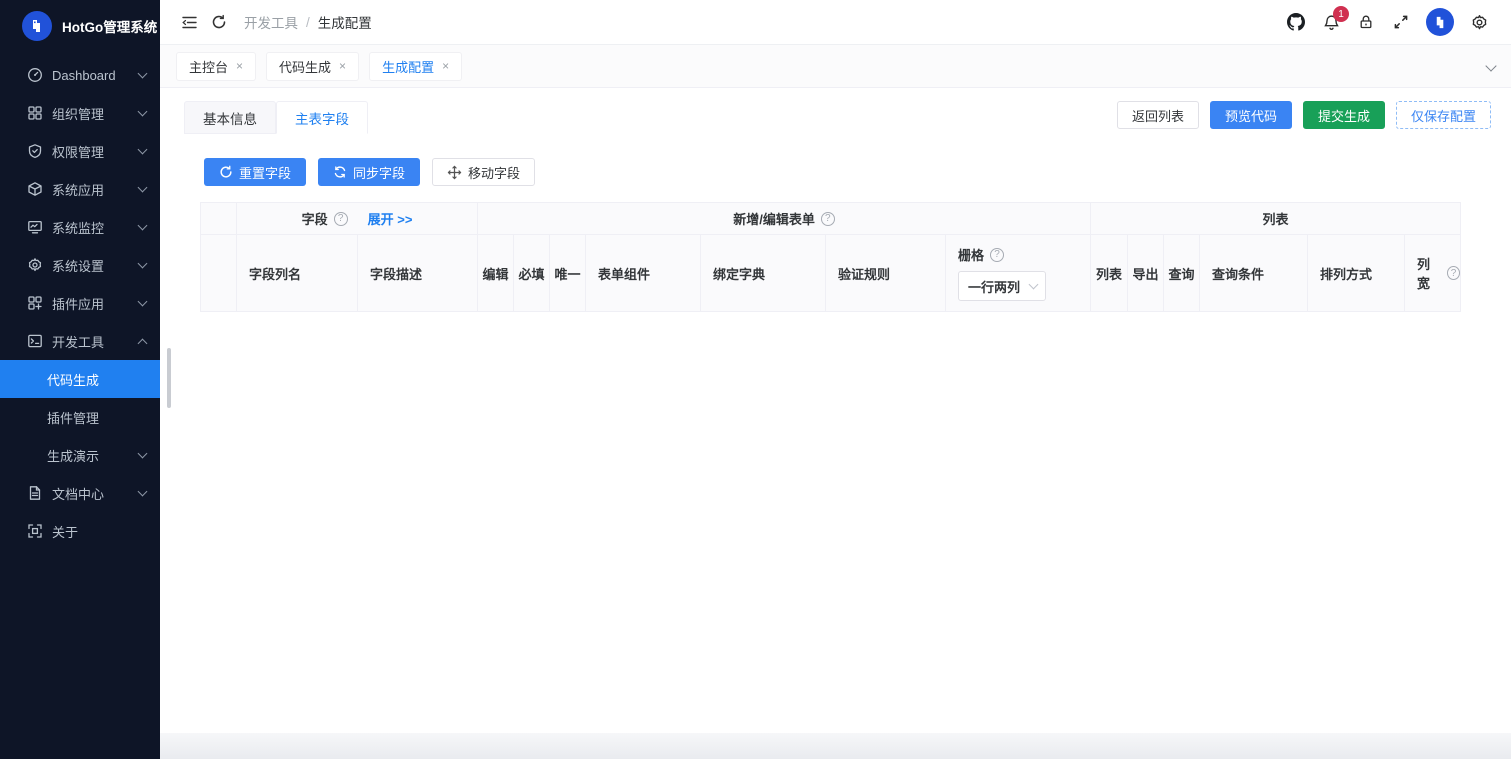 This screenshot has width=1511, height=759. I want to click on monitor-icon, so click(34, 227).